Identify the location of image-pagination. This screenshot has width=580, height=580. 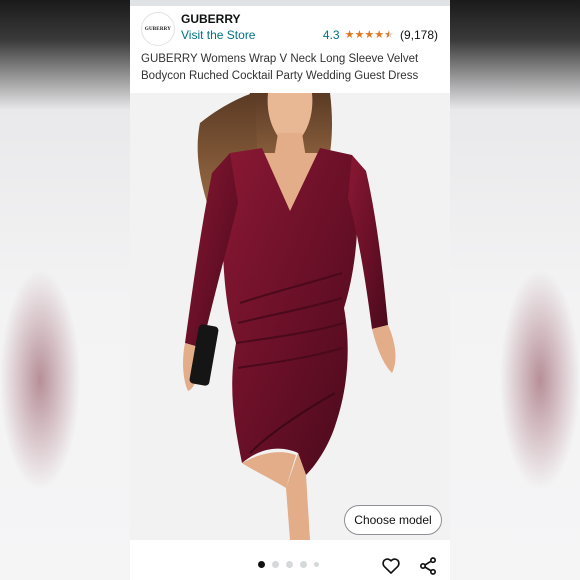
(288, 564).